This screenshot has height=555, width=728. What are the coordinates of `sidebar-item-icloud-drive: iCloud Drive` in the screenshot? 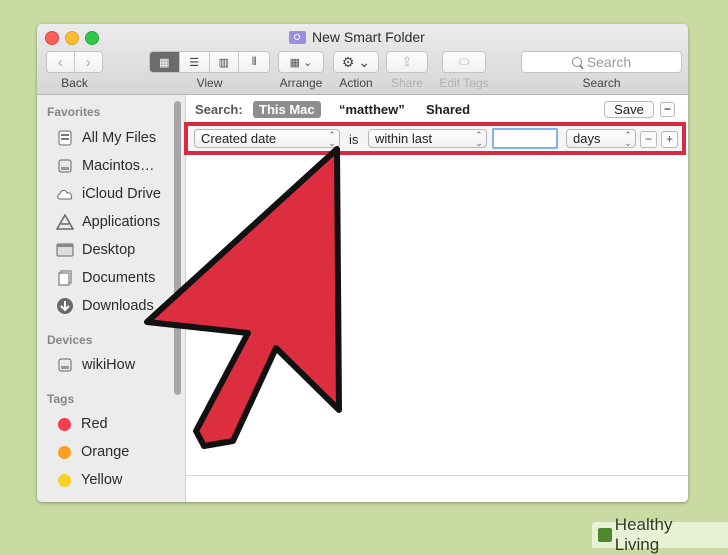 It's located at (108, 194).